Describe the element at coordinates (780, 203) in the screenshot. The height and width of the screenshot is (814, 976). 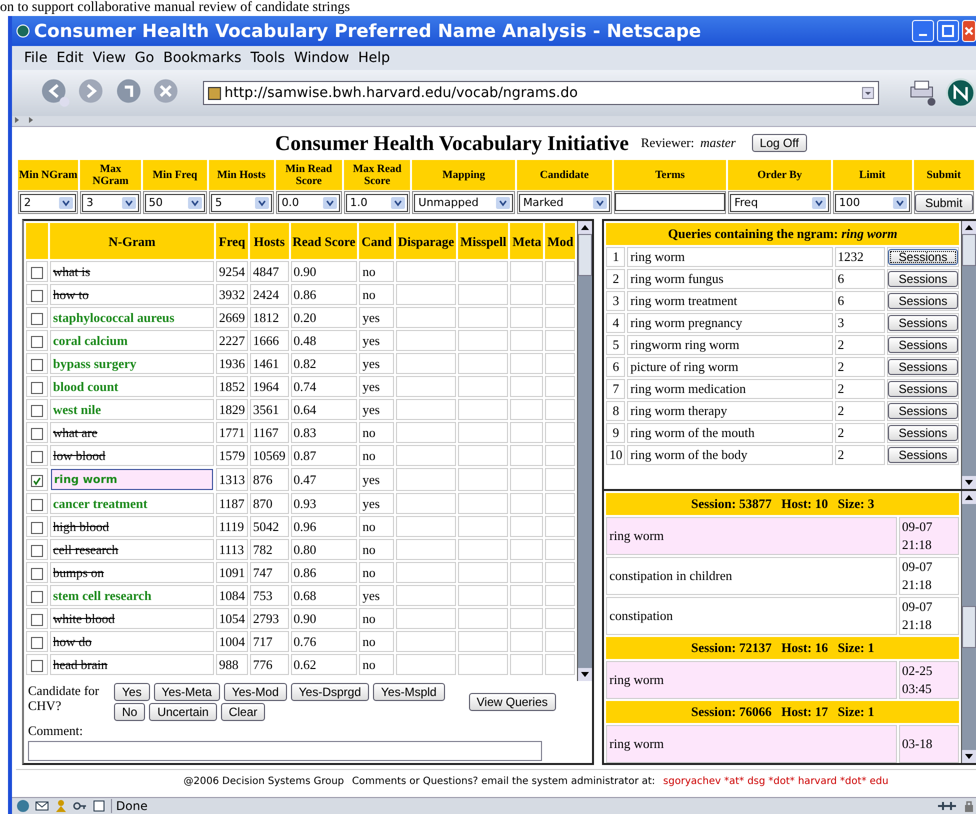
I see `filter-dropdown: Freq` at that location.